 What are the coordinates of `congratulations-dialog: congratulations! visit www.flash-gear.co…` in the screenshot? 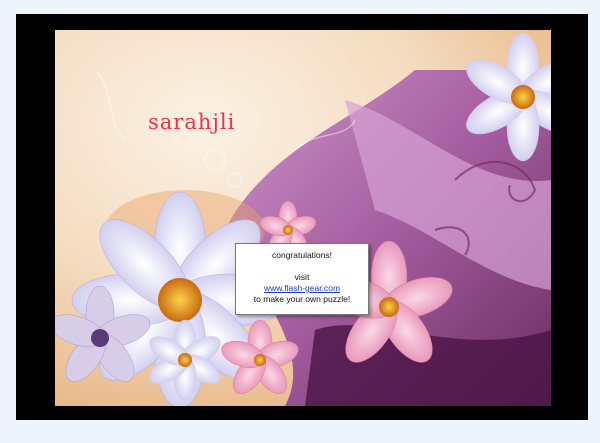 It's located at (302, 279).